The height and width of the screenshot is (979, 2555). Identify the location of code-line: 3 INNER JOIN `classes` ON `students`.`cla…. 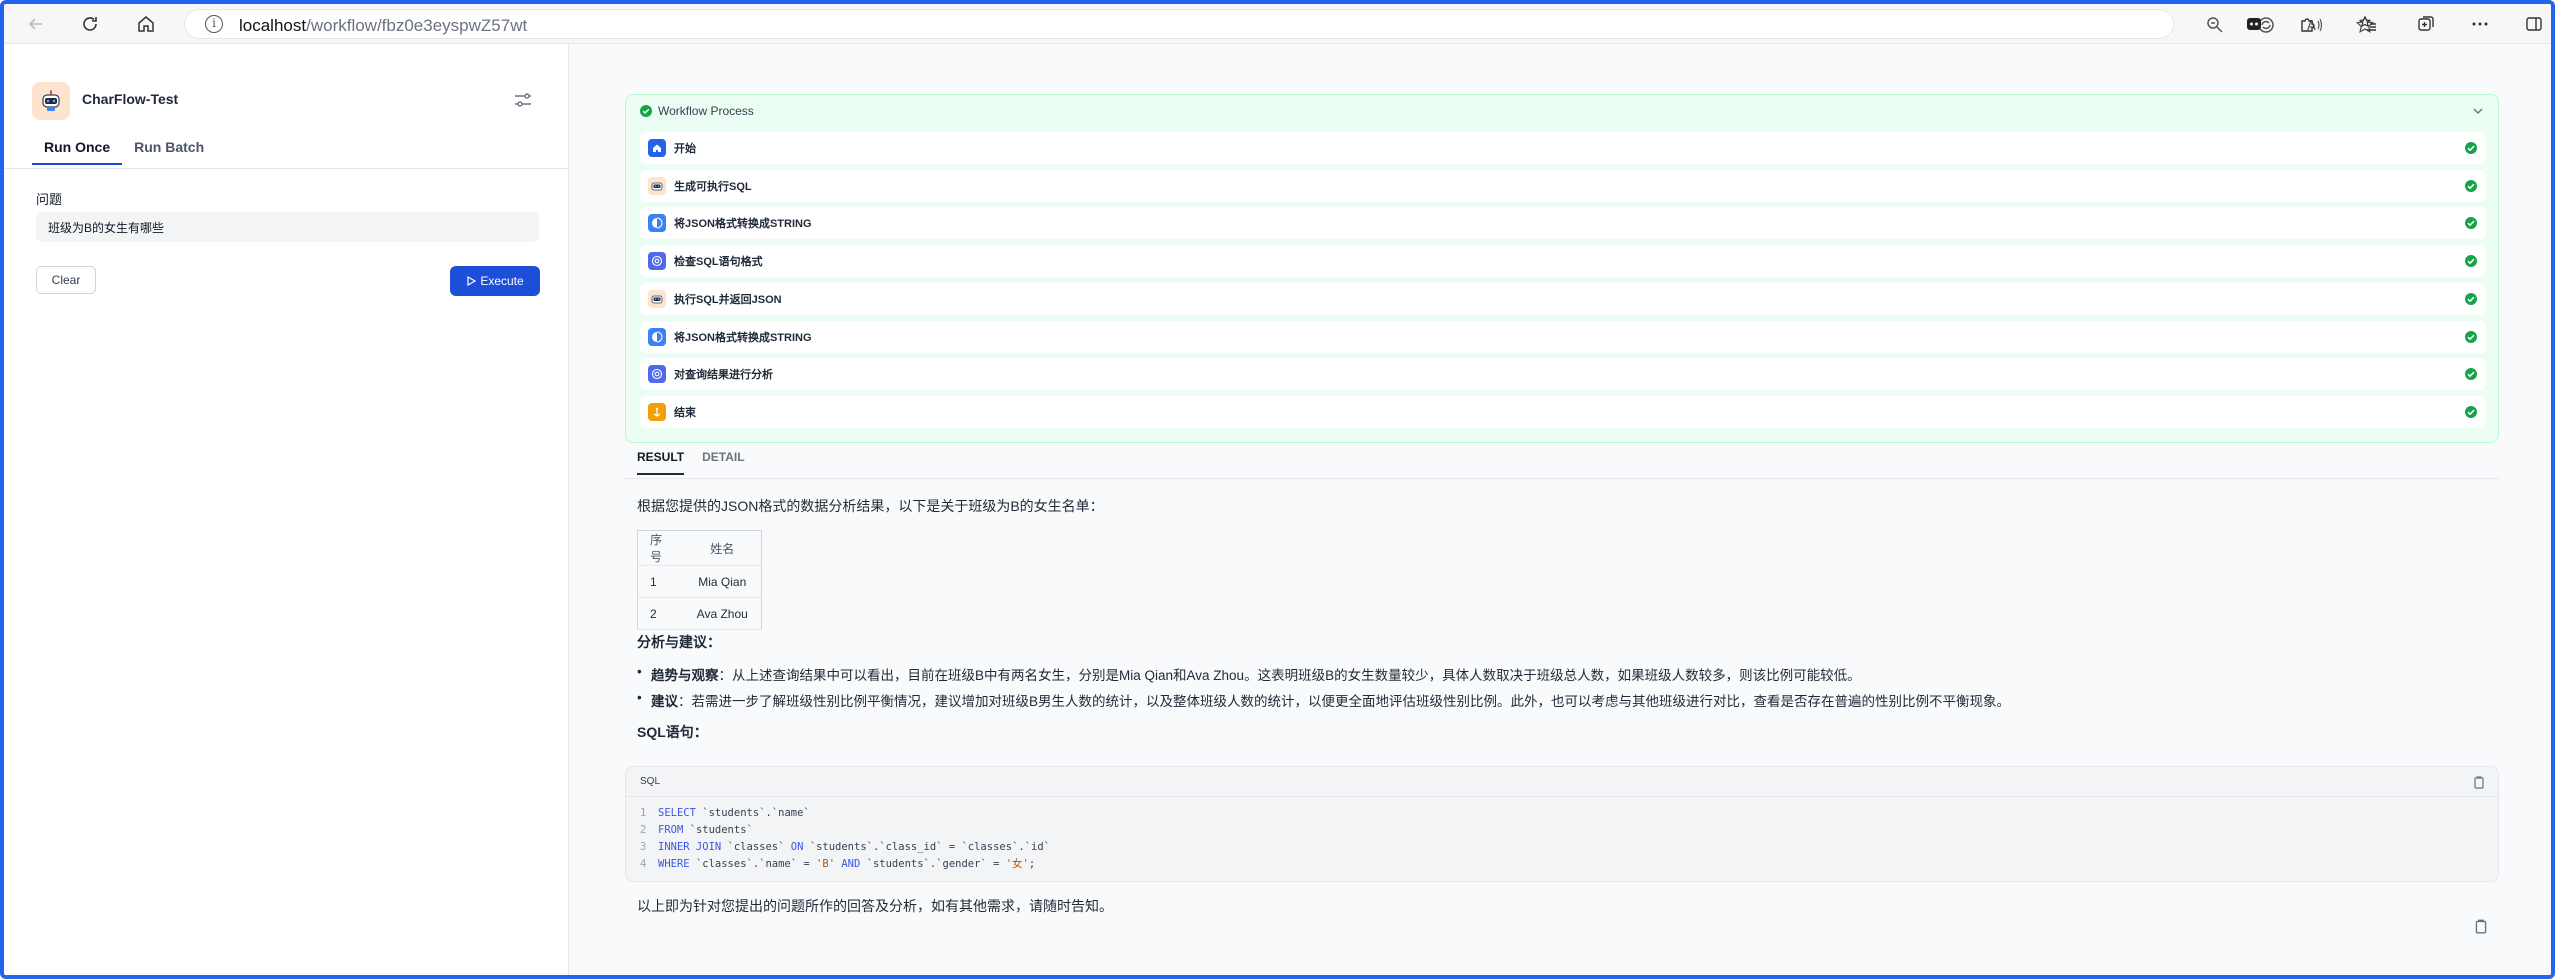
(845, 847).